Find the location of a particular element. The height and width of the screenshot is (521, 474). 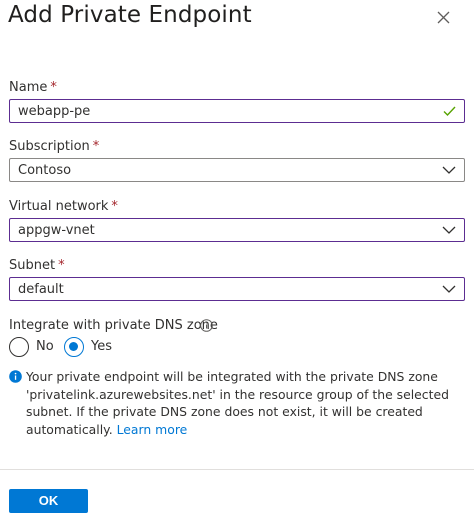

close-button is located at coordinates (444, 18).